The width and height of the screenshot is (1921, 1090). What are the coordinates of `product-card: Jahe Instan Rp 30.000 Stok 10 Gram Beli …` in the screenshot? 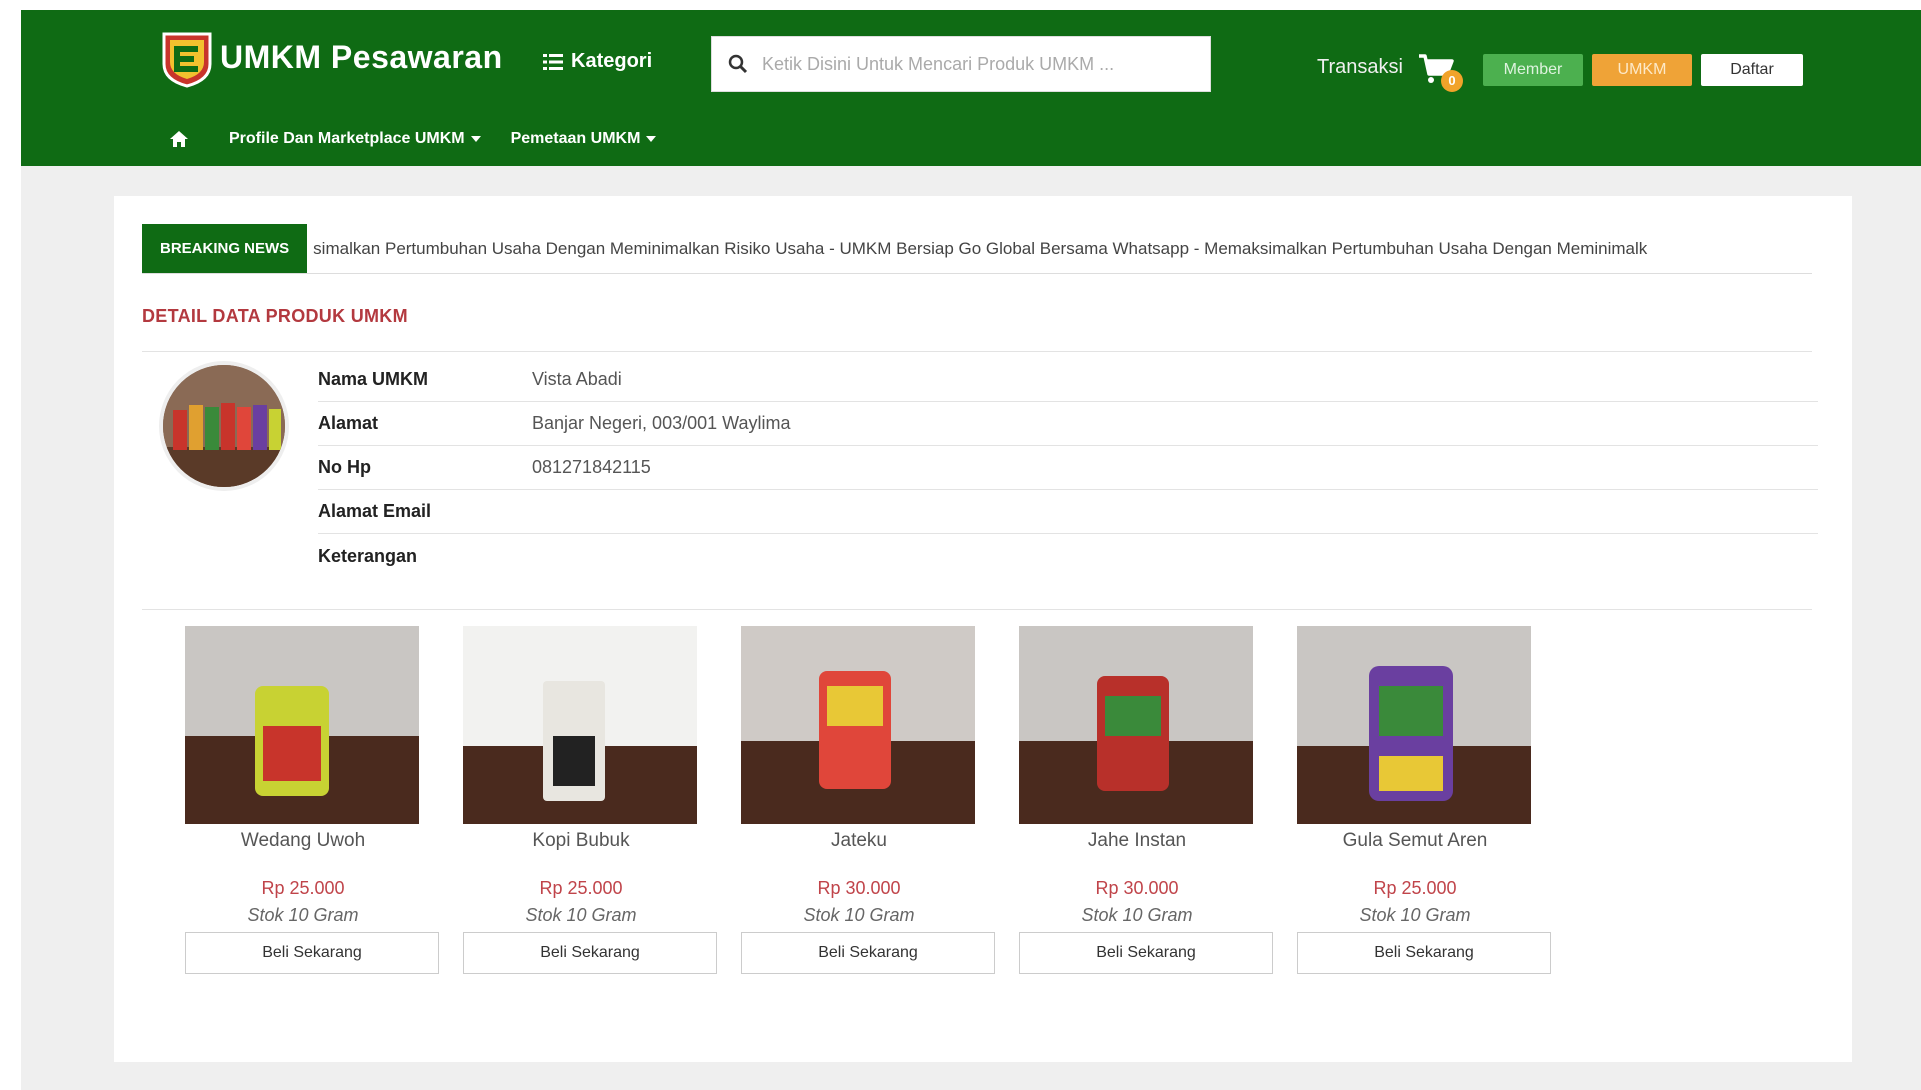 It's located at (1146, 800).